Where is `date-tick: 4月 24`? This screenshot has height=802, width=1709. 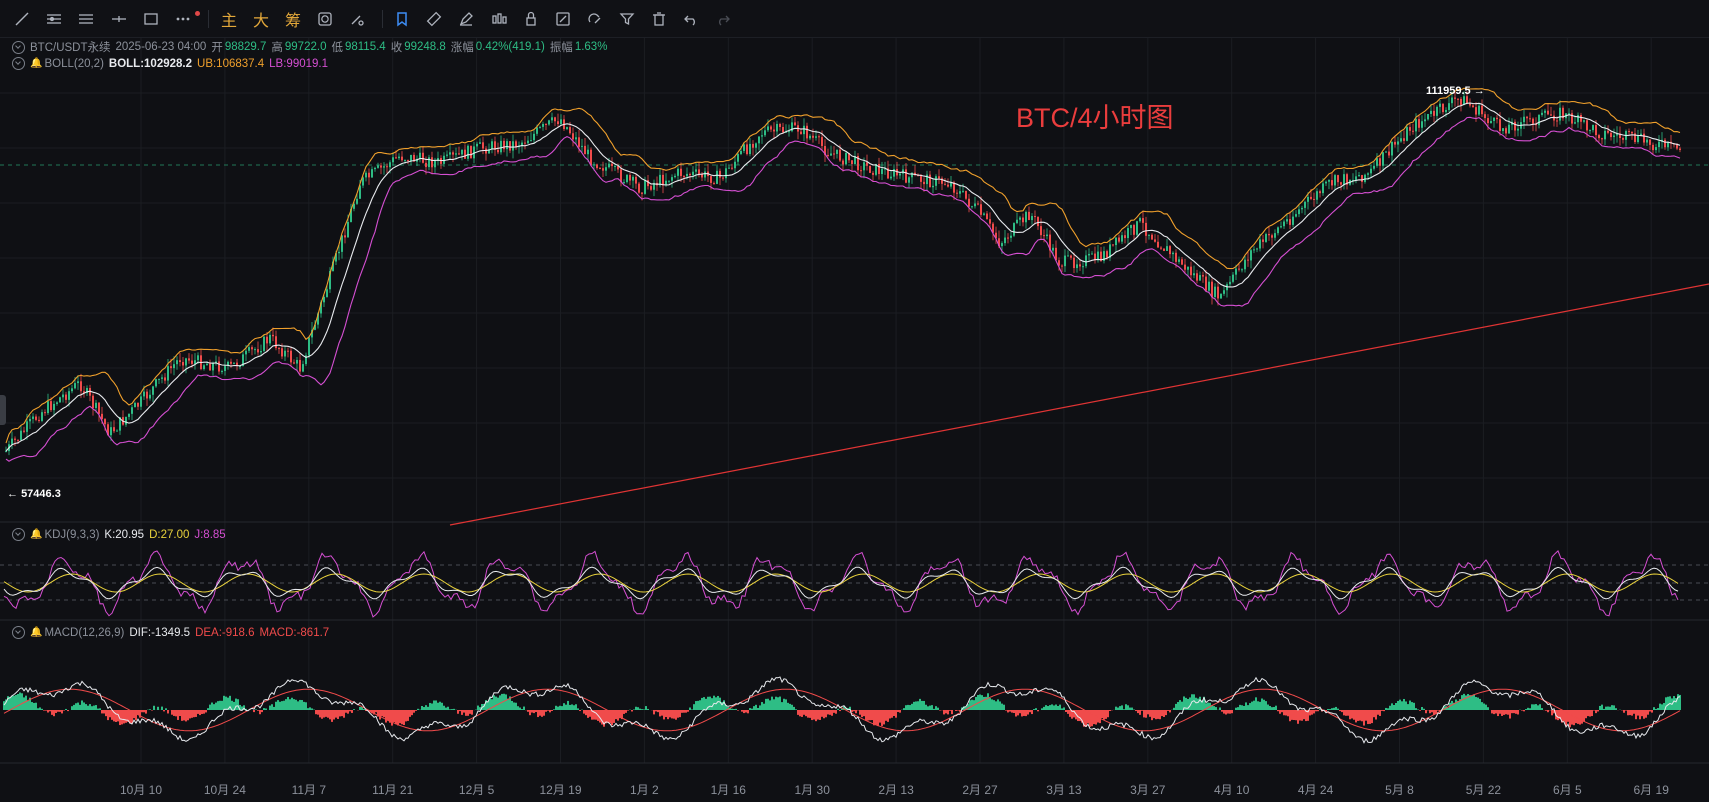
date-tick: 4月 24 is located at coordinates (1315, 790).